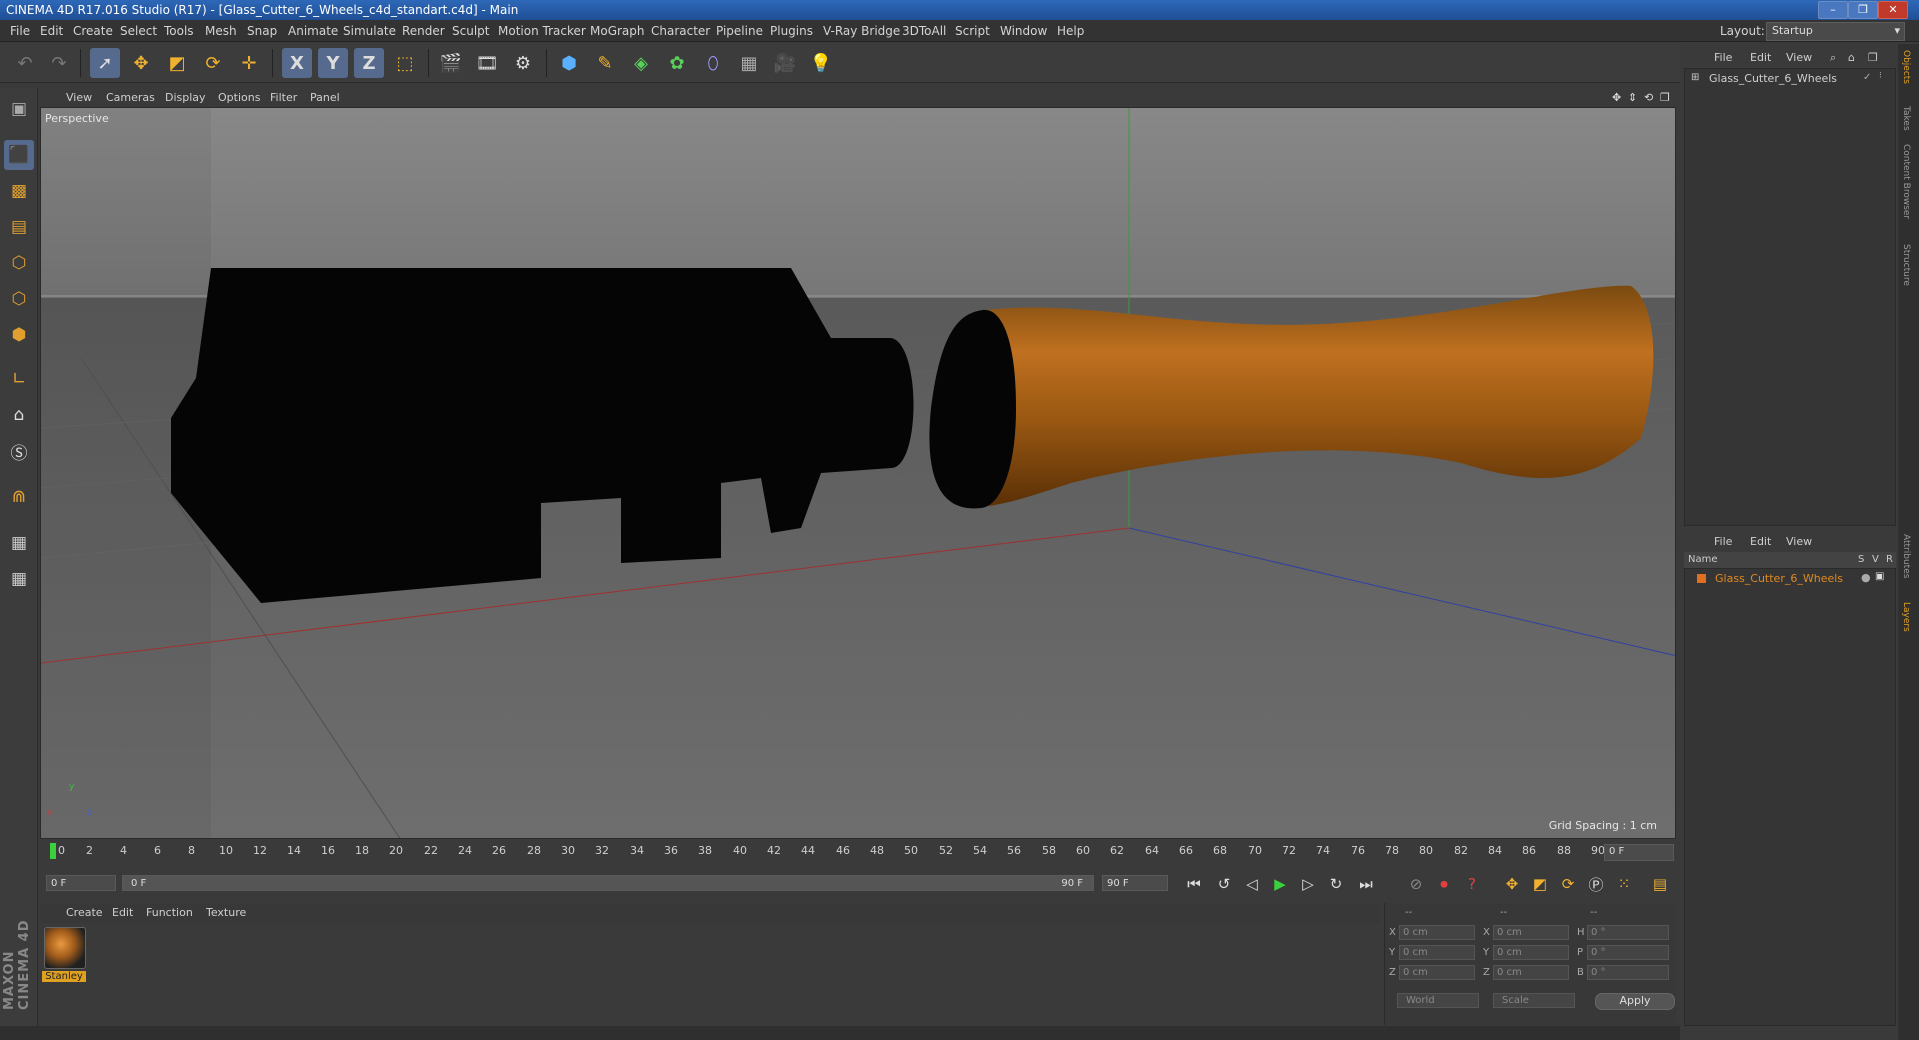 The image size is (1919, 1040). Describe the element at coordinates (785, 63) in the screenshot. I see `camera-button: 🎥` at that location.